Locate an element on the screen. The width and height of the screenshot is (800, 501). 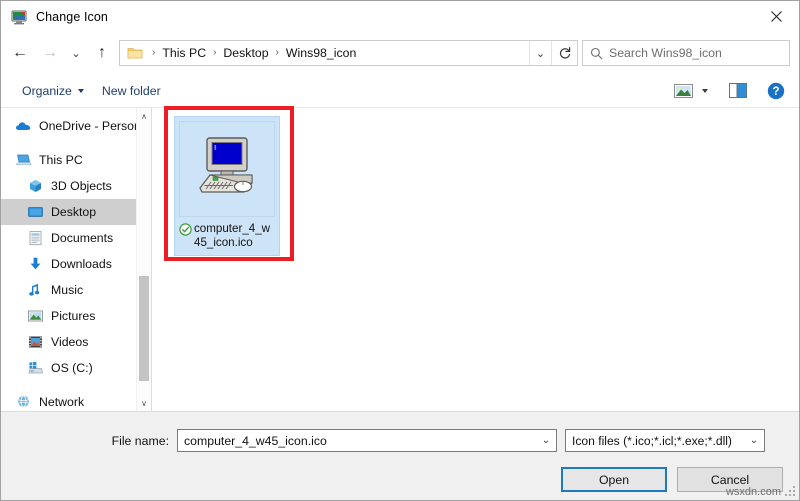
sidebar-item-label: Pictures is located at coordinates (73, 316).